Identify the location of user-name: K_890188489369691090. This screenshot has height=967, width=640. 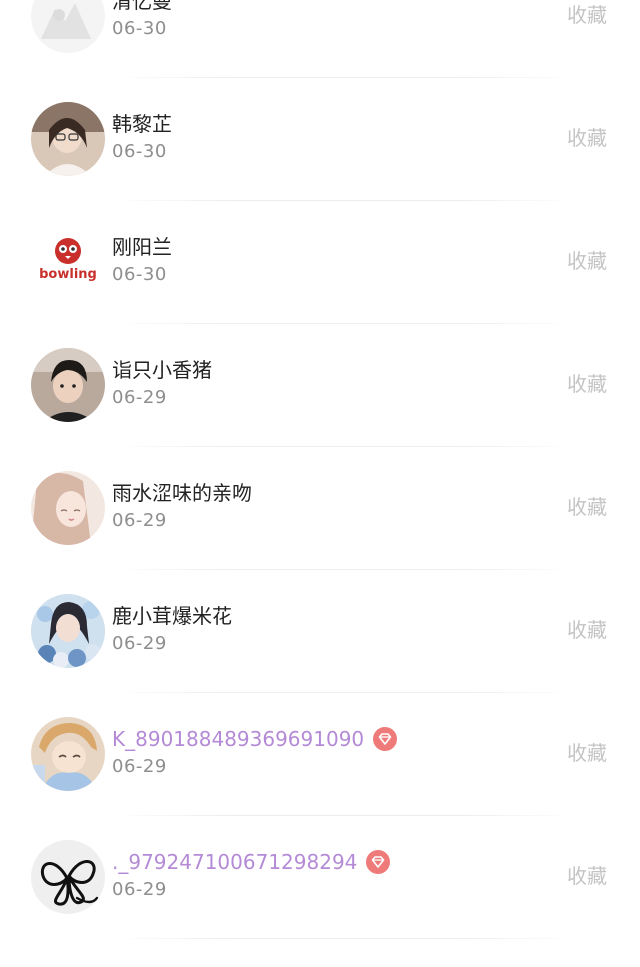
(255, 739).